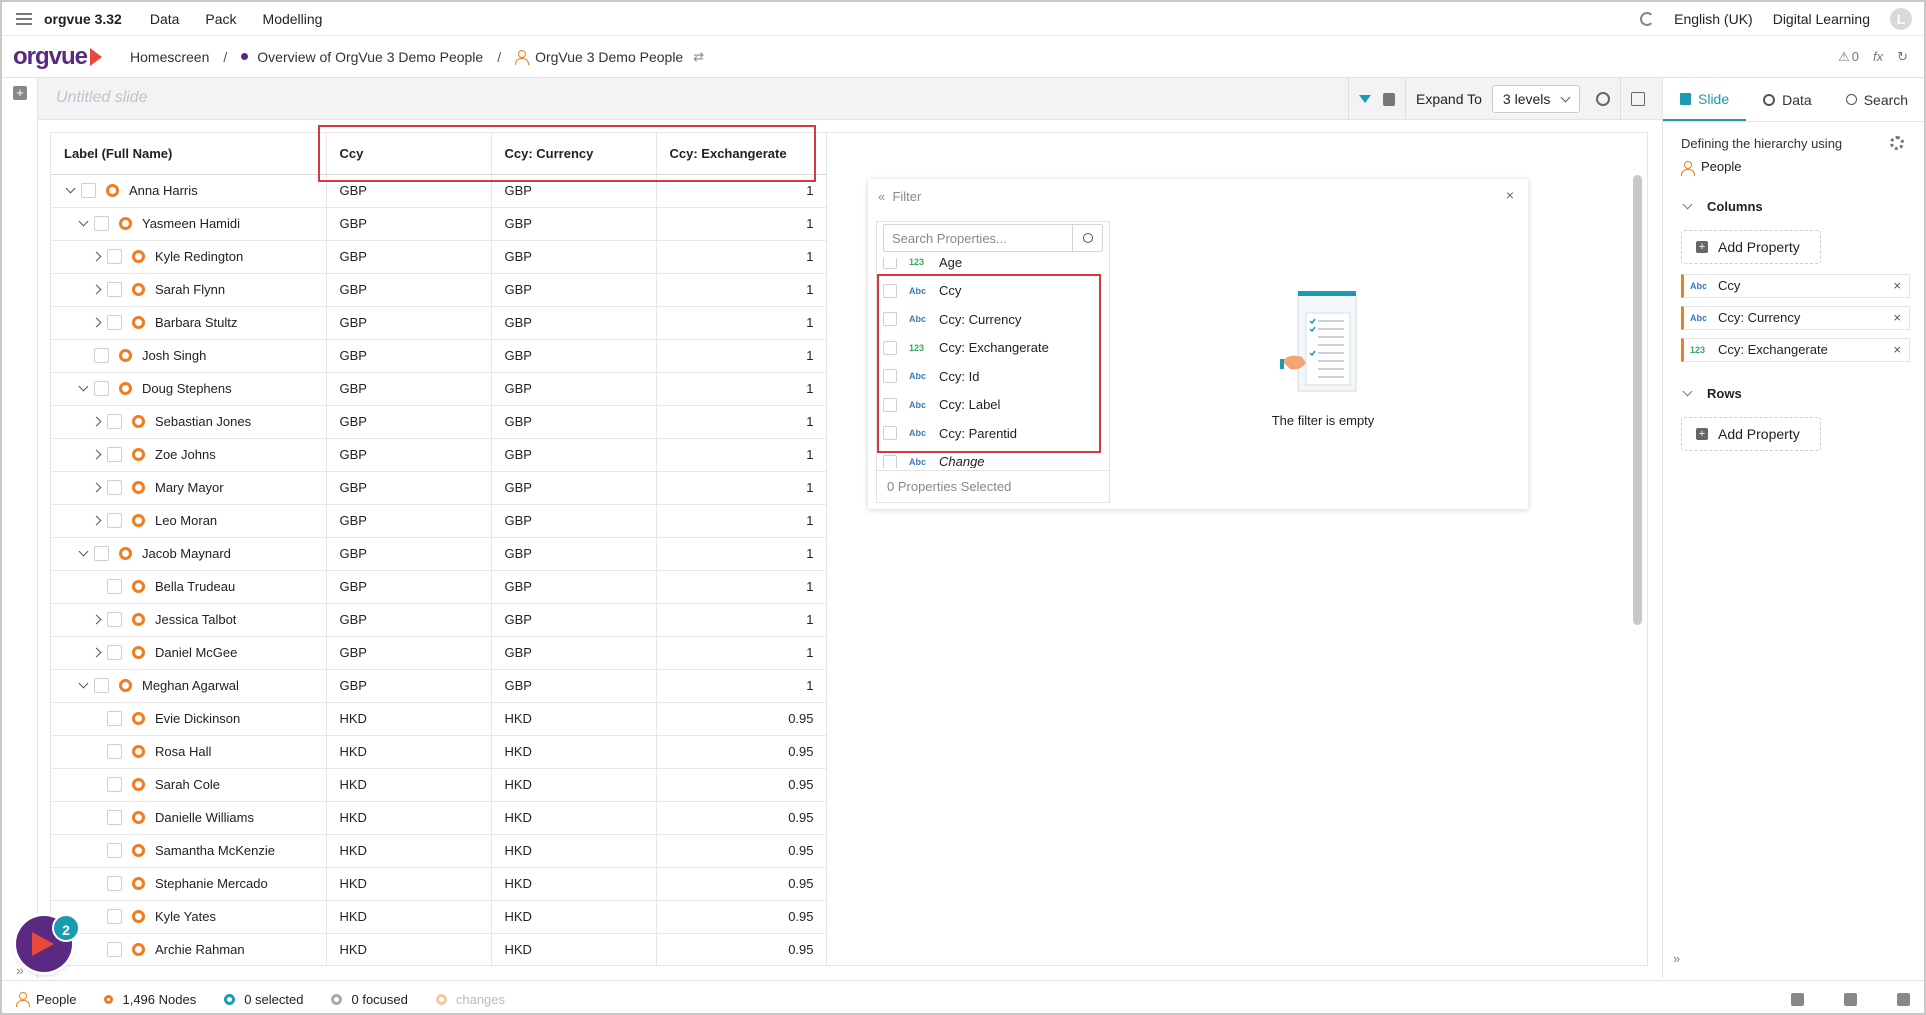 This screenshot has height=1015, width=1926. What do you see at coordinates (609, 57) in the screenshot?
I see `breadcrumb-dataset: OrgVue 3 Demo People` at bounding box center [609, 57].